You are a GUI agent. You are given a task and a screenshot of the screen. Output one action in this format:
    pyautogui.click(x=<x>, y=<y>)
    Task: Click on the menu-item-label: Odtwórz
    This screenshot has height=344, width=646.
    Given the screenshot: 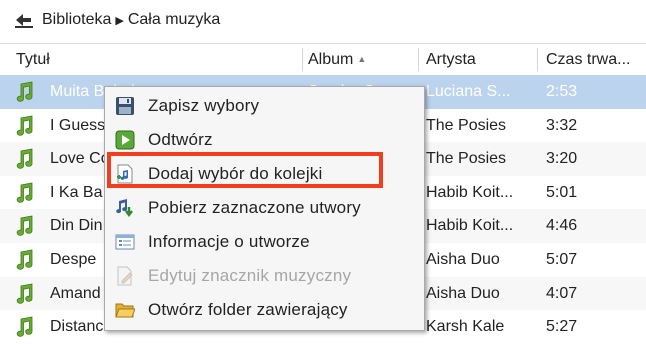 What is the action you would take?
    pyautogui.click(x=180, y=139)
    